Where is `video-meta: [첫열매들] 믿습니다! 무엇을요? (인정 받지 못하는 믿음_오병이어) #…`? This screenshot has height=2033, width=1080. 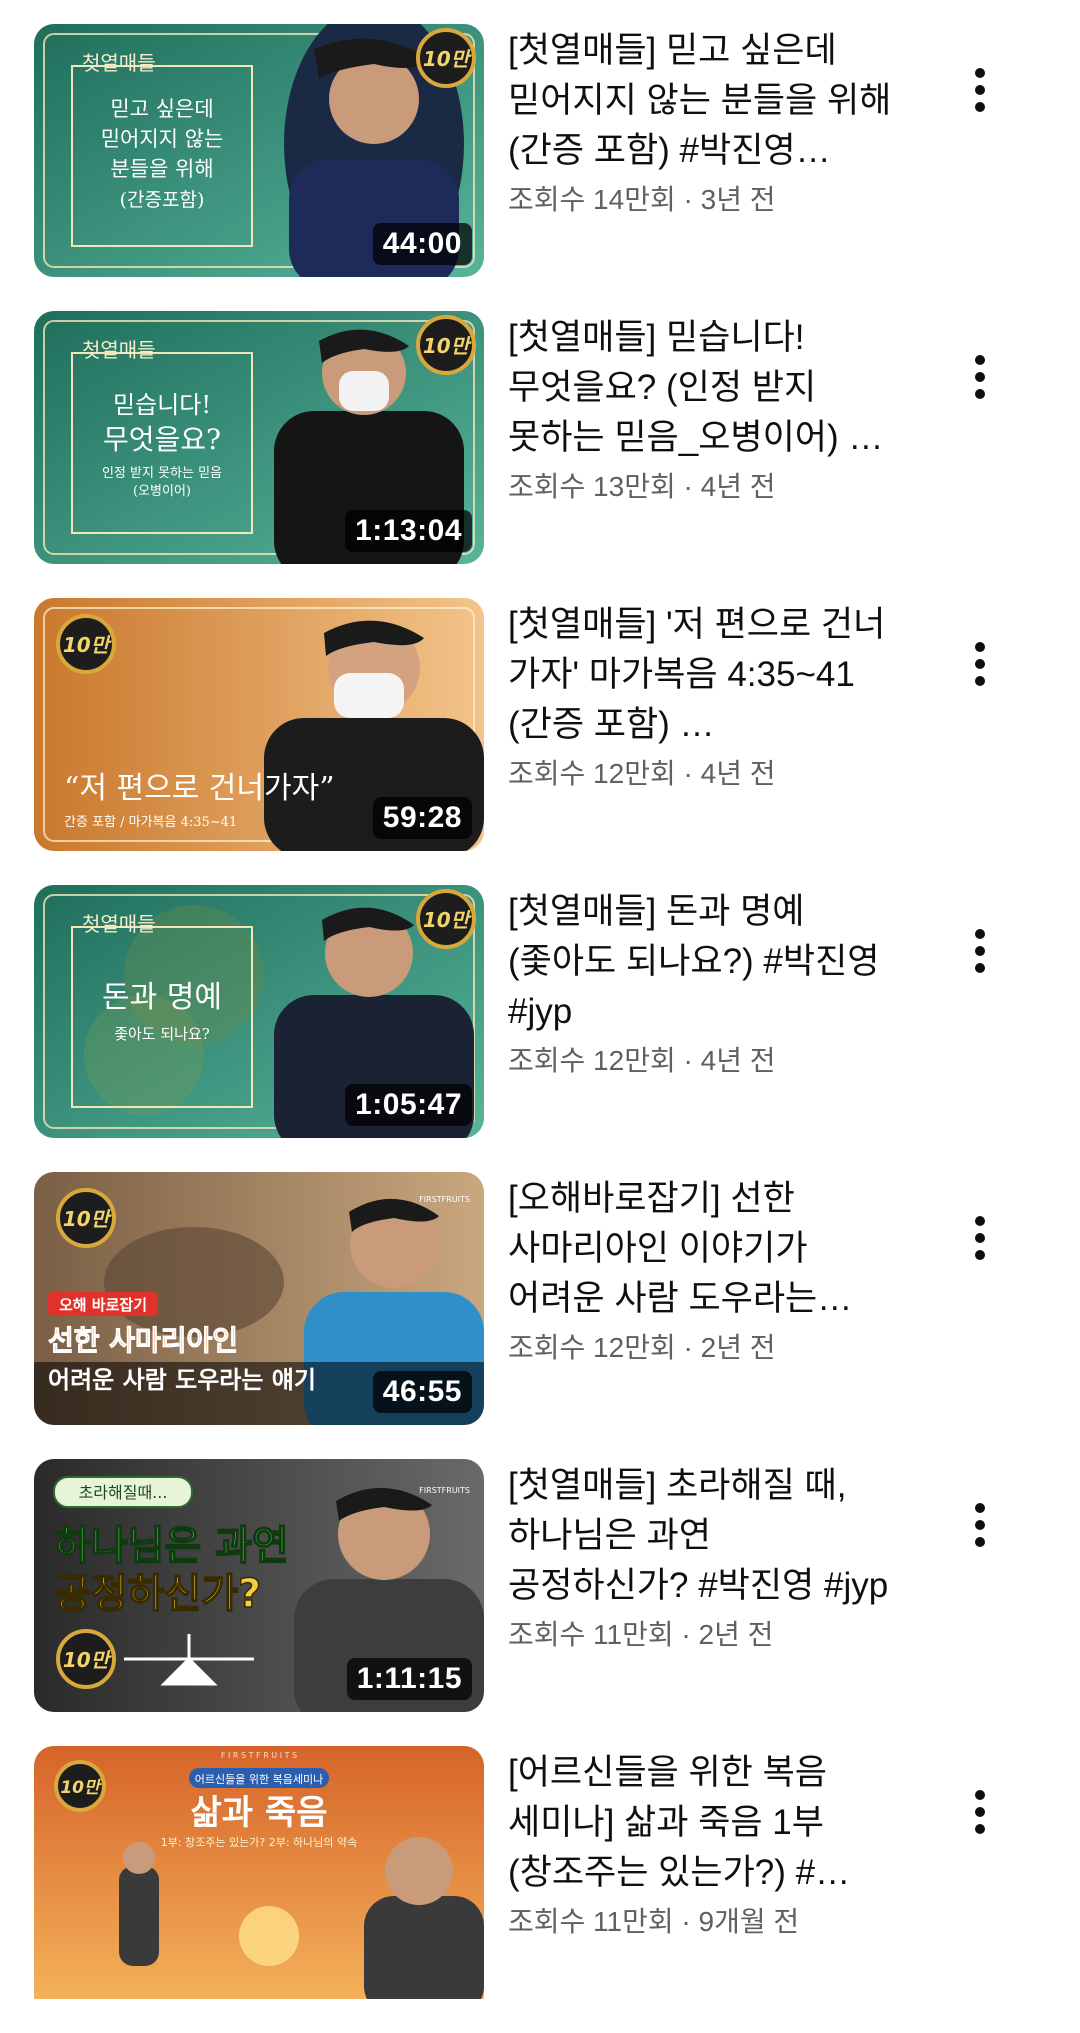 video-meta: [첫열매들] 믿습니다! 무엇을요? (인정 받지 못하는 믿음_오병이어) #… is located at coordinates (703, 408).